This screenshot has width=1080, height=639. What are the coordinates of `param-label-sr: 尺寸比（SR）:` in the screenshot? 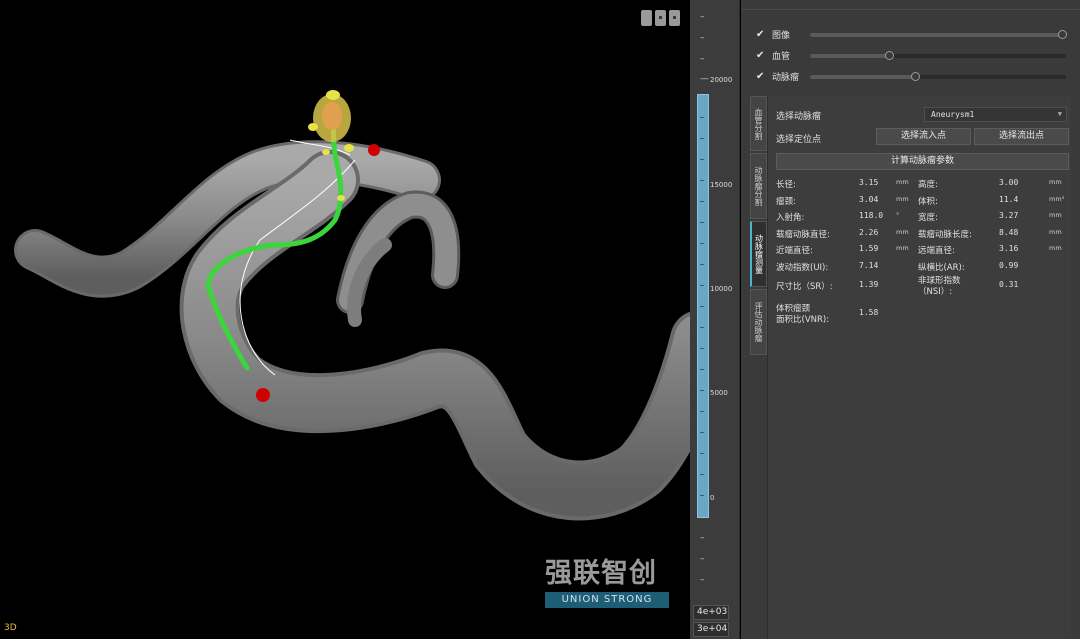 It's located at (804, 287).